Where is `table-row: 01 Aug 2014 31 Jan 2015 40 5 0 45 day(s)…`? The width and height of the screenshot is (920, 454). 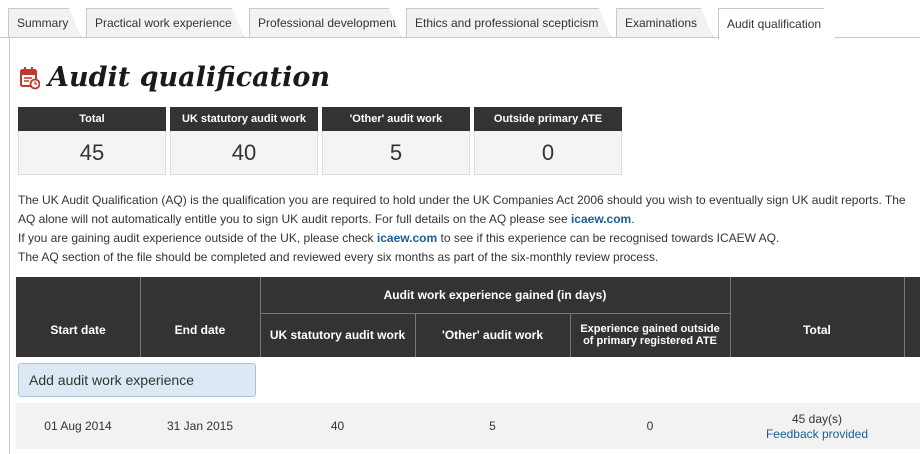
table-row: 01 Aug 2014 31 Jan 2015 40 5 0 45 day(s)… is located at coordinates (468, 426).